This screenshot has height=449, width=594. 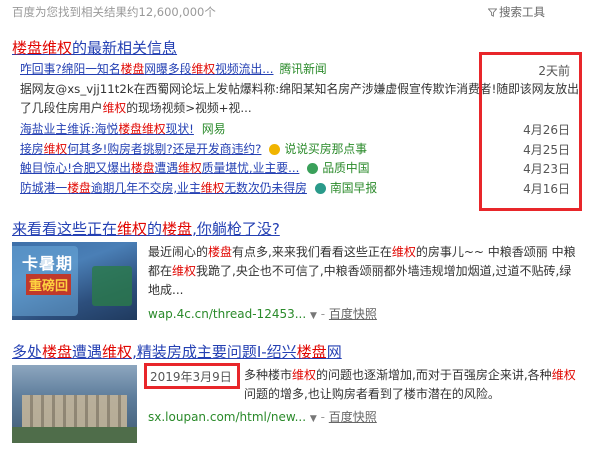 I want to click on result-url-line: sx.loupan.com/html/new... ▼ - 百度快照, so click(x=262, y=417).